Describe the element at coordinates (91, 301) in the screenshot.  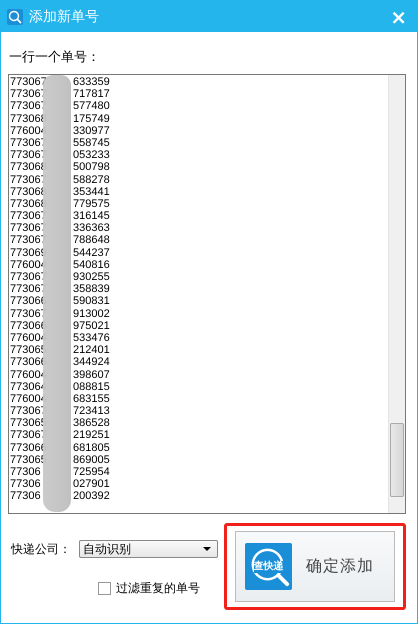
I see `number-suffix: 590831` at that location.